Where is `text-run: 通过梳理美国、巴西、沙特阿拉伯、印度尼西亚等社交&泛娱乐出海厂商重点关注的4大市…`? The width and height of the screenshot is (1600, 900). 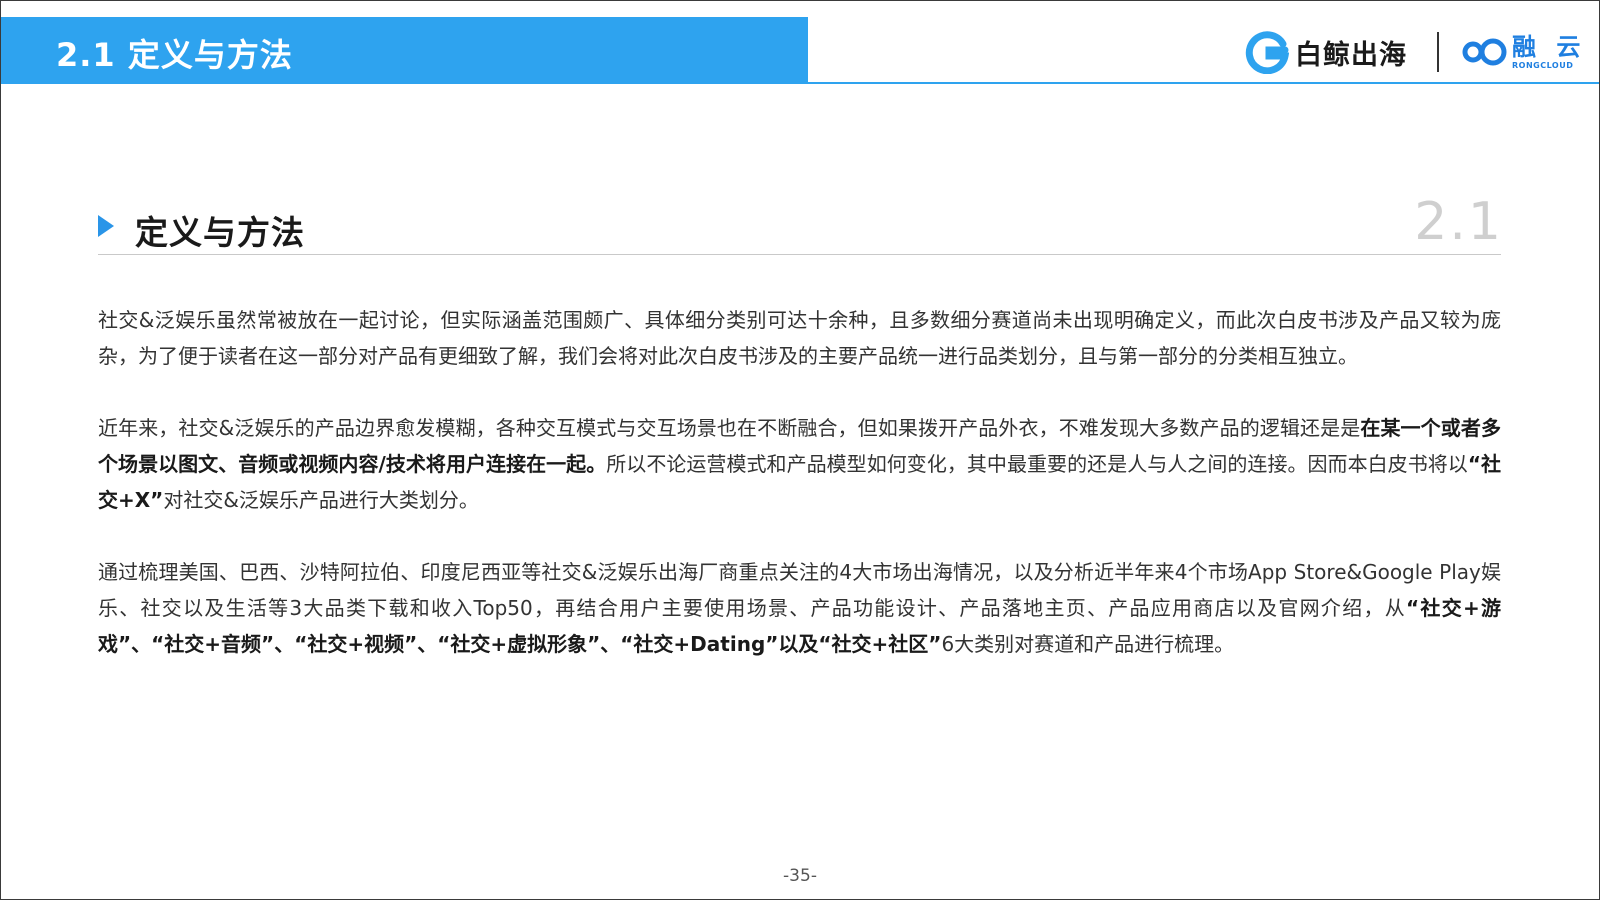 text-run: 通过梳理美国、巴西、沙特阿拉伯、印度尼西亚等社交&泛娱乐出海厂商重点关注的4大市… is located at coordinates (799, 590).